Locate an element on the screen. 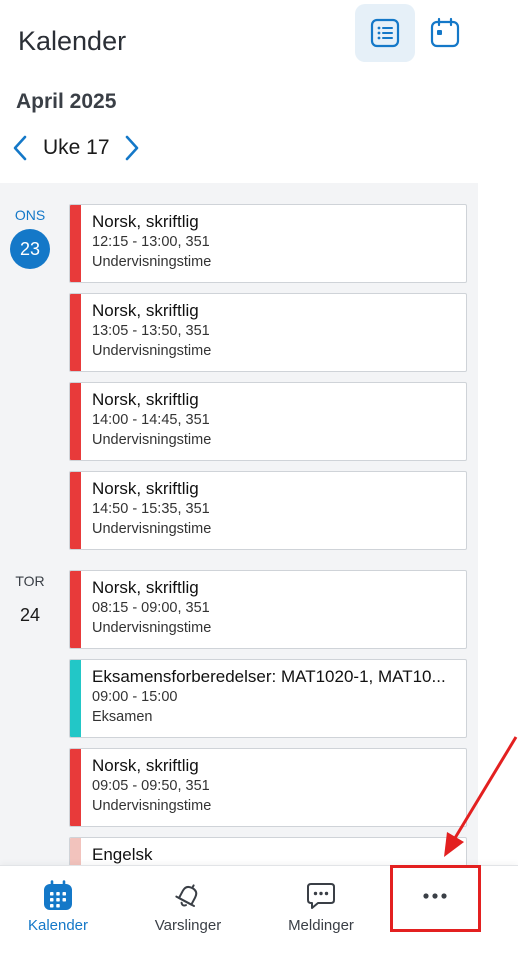 This screenshot has width=518, height=959. calendar-view-button is located at coordinates (445, 33).